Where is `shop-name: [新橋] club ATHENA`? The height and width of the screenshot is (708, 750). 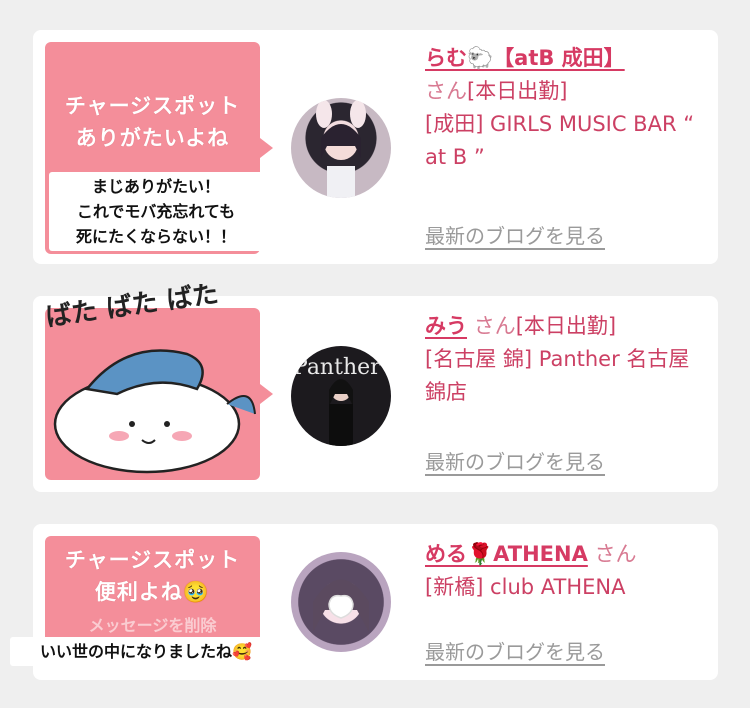
shop-name: [新橋] club ATHENA is located at coordinates (525, 587).